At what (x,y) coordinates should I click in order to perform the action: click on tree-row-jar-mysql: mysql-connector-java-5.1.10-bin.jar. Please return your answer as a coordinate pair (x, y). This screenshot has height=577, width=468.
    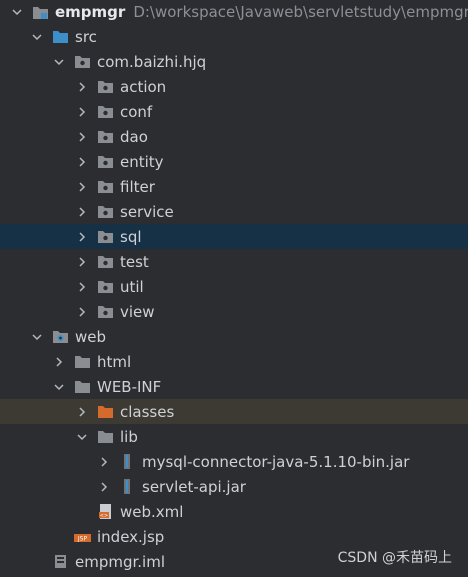
    Looking at the image, I should click on (234, 461).